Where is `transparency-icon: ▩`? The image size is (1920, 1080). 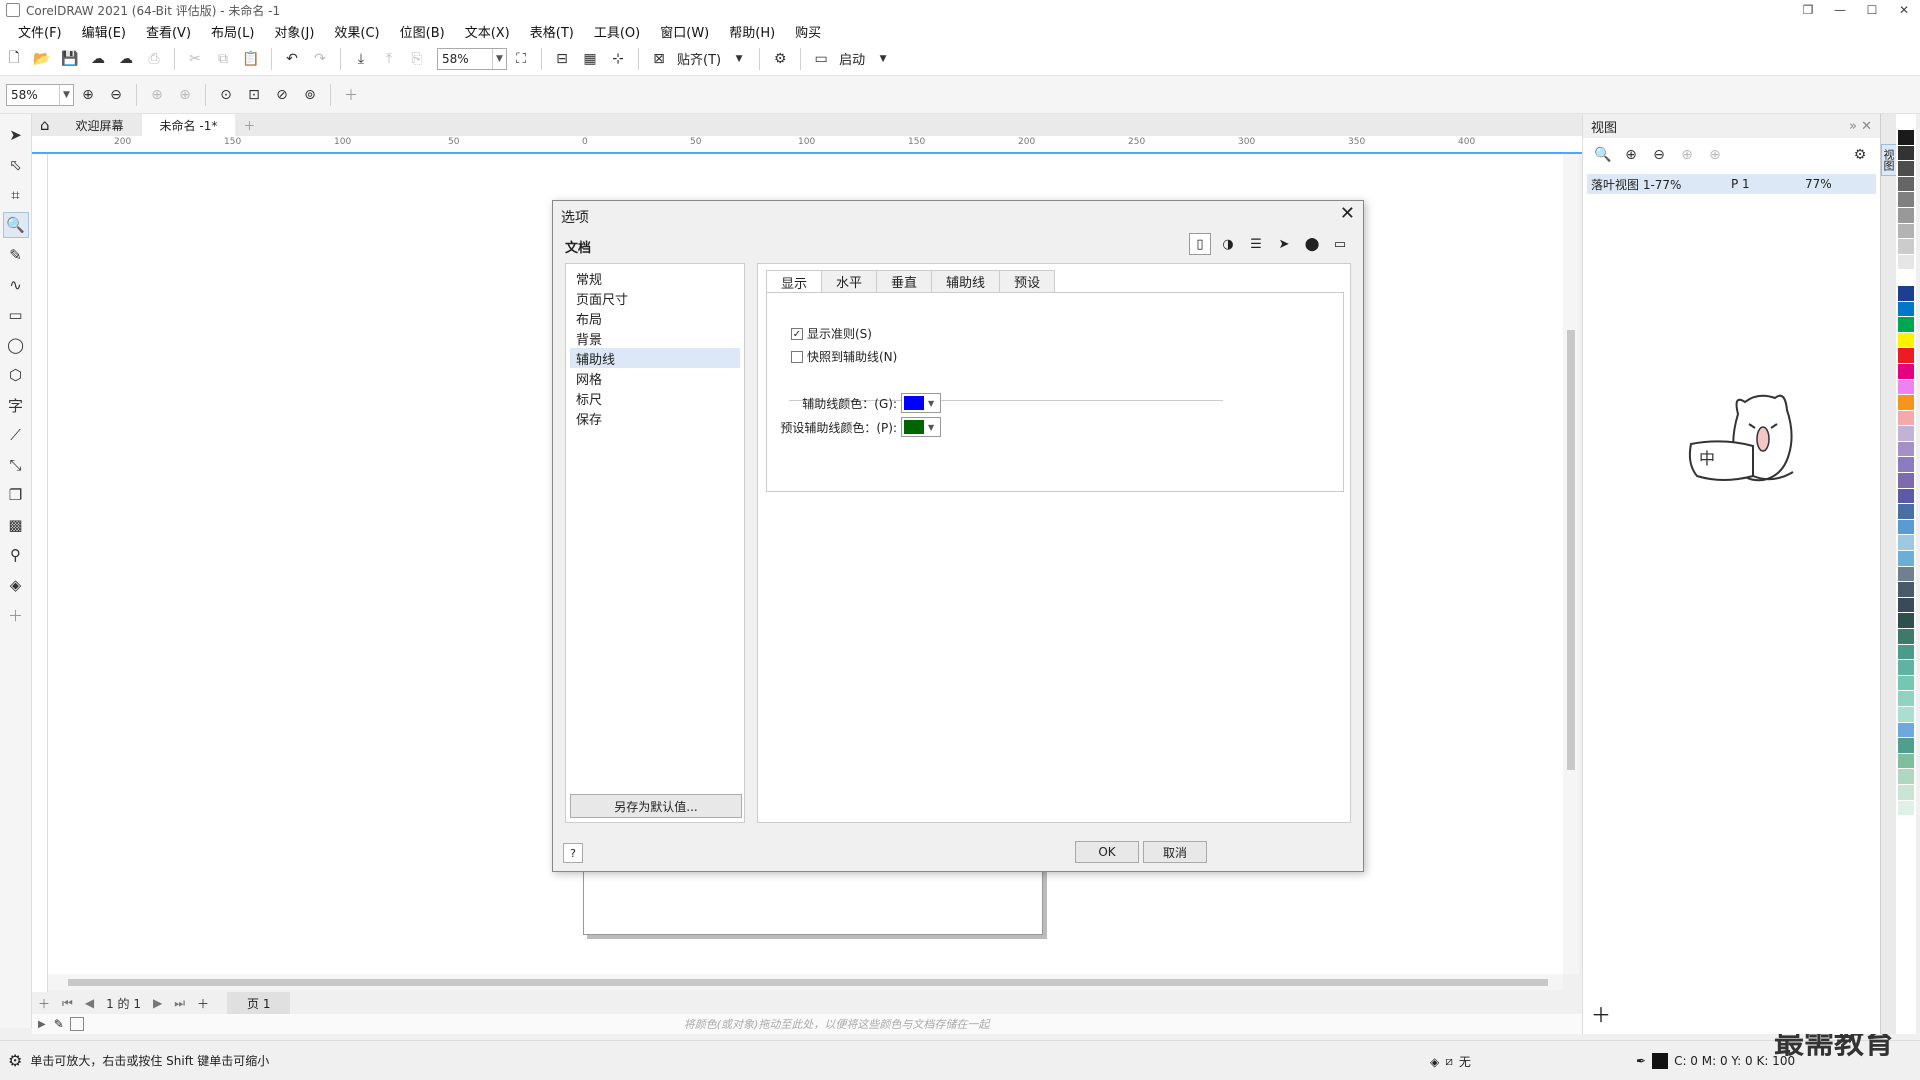
transparency-icon: ▩ is located at coordinates (16, 525).